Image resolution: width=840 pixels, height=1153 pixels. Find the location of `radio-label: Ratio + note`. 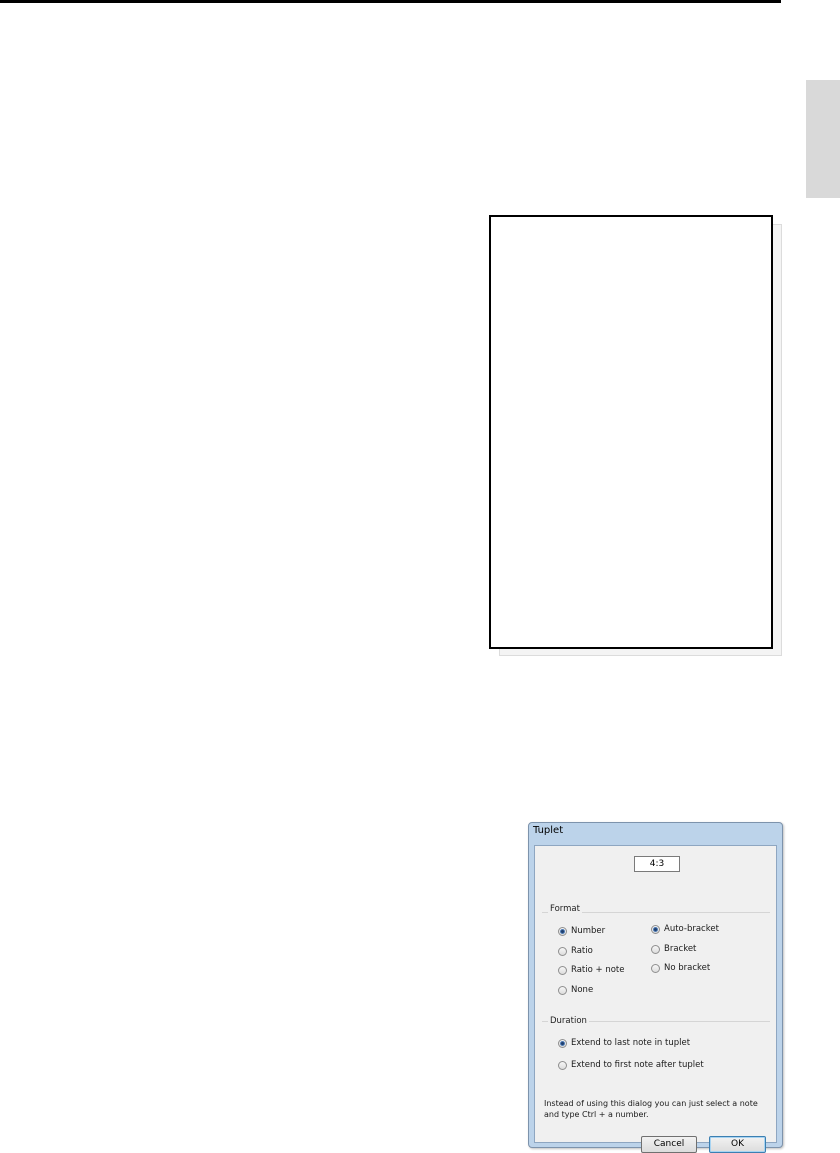

radio-label: Ratio + note is located at coordinates (598, 970).